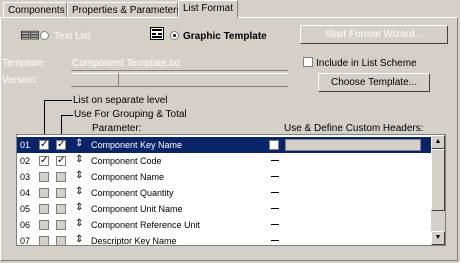 The width and height of the screenshot is (460, 263). What do you see at coordinates (25, 161) in the screenshot?
I see `row-number: 02` at bounding box center [25, 161].